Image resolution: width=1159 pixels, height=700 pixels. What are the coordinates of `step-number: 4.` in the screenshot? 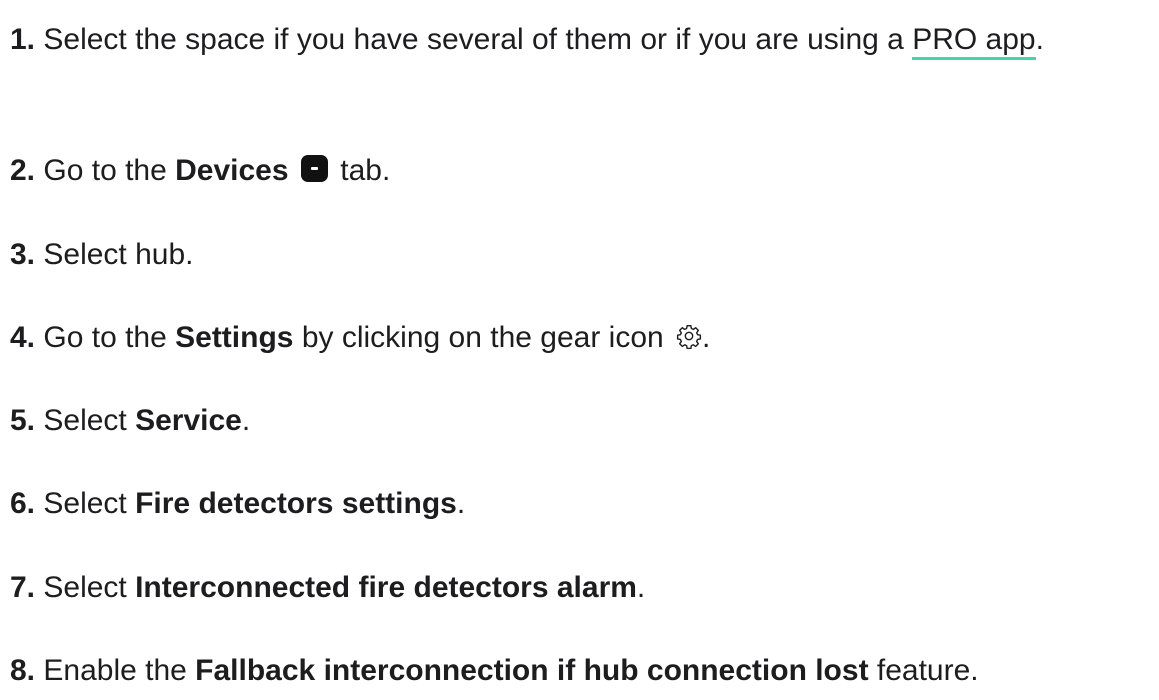 It's located at (23, 337).